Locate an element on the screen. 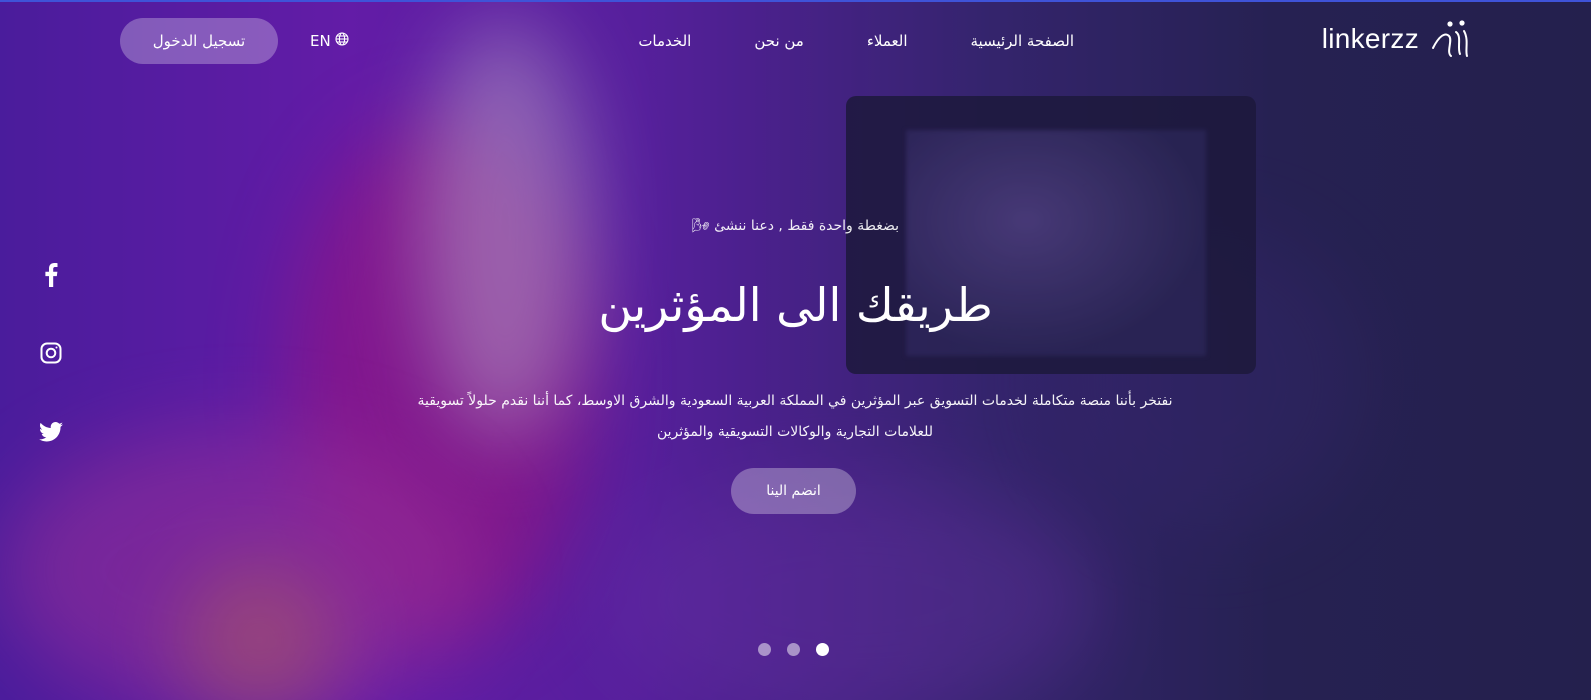  nav-clients: العملاء is located at coordinates (887, 41).